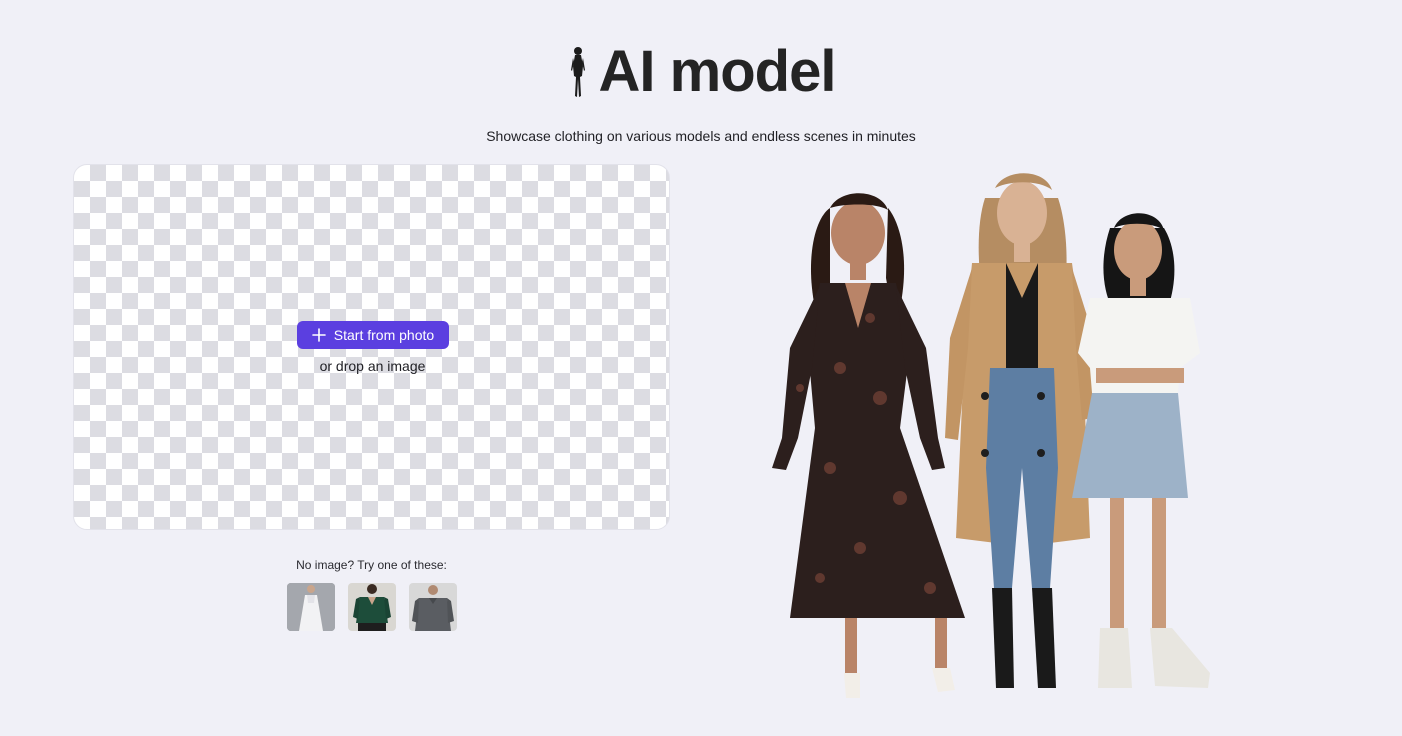 The width and height of the screenshot is (1402, 736). What do you see at coordinates (1019, 430) in the screenshot?
I see `model-trench-coat` at bounding box center [1019, 430].